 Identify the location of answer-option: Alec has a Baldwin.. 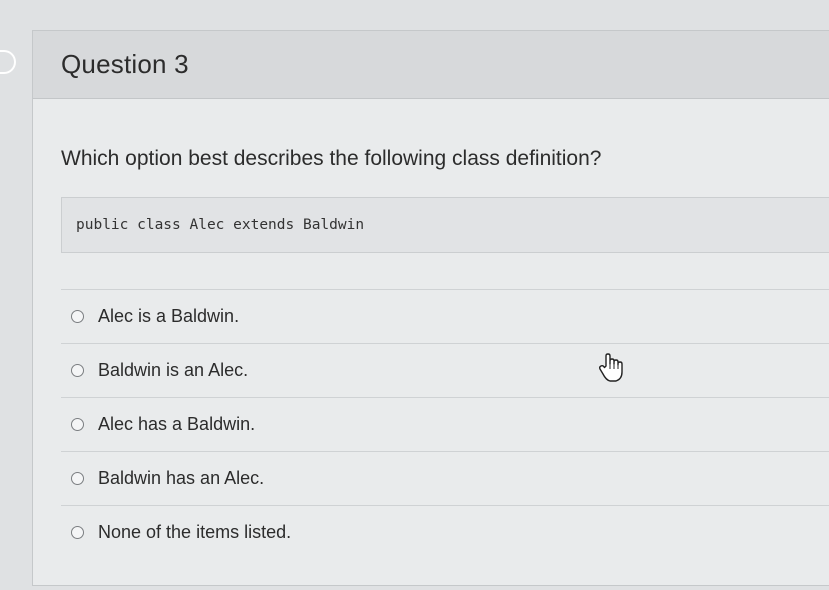
(445, 424).